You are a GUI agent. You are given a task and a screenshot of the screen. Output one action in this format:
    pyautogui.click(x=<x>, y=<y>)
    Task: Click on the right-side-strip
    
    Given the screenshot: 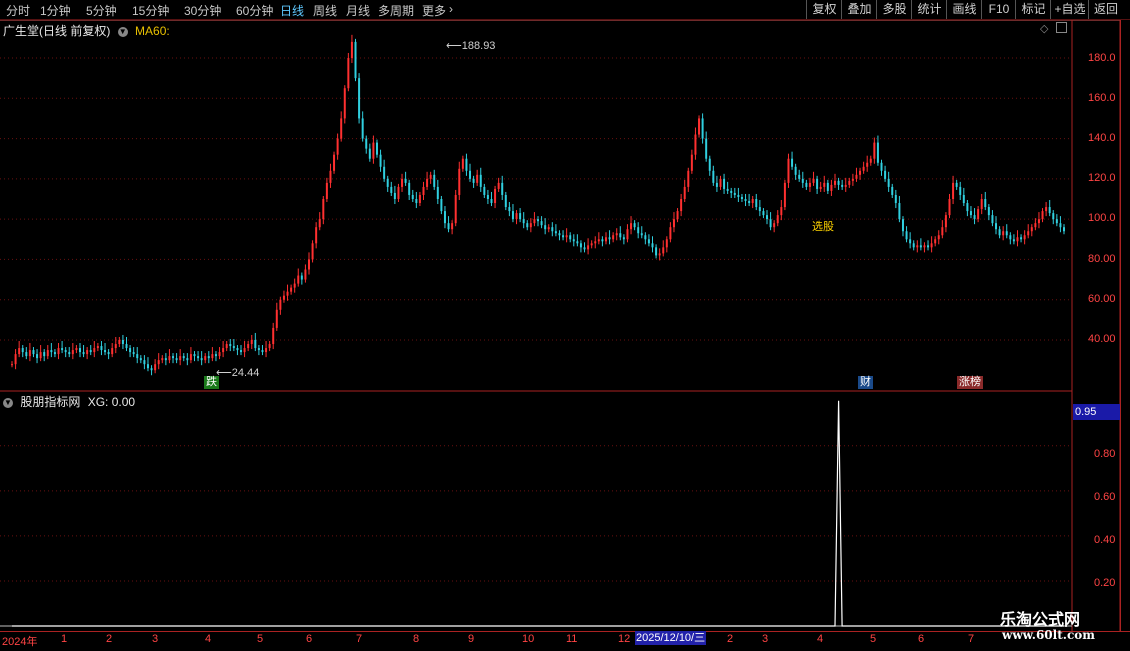 What is the action you would take?
    pyautogui.click(x=1125, y=325)
    